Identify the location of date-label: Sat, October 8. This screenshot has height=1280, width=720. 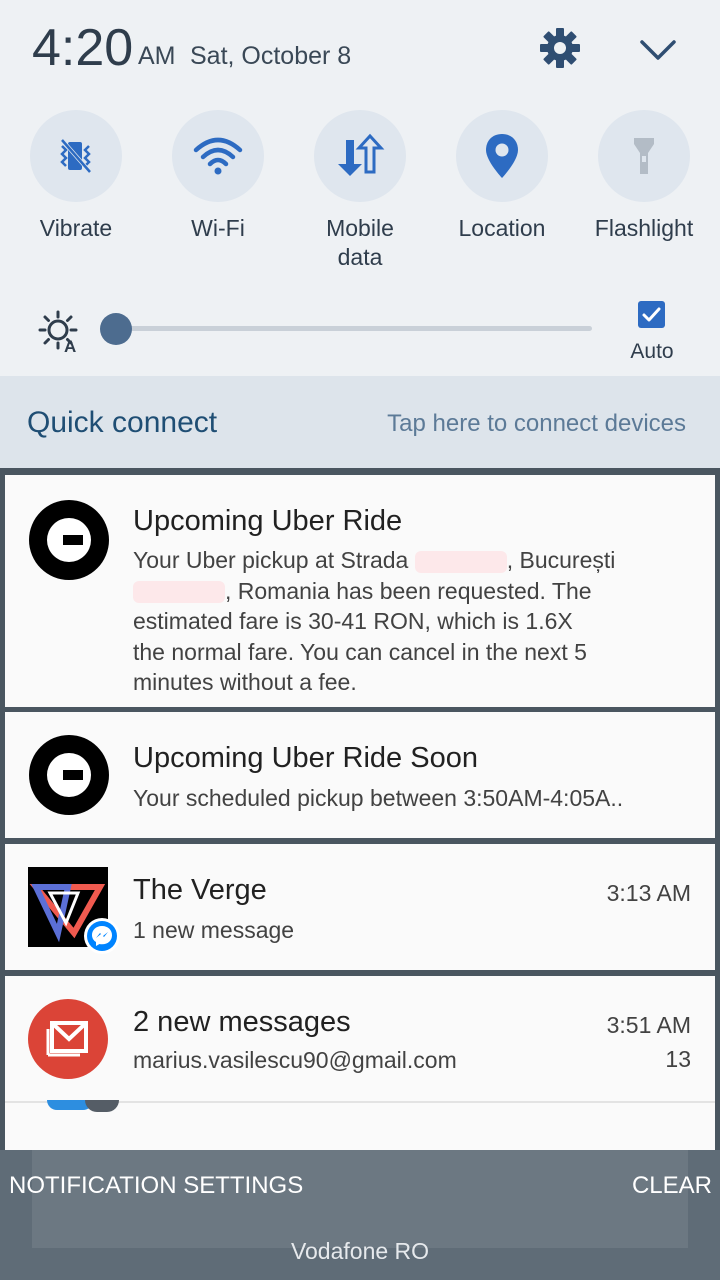
(271, 56).